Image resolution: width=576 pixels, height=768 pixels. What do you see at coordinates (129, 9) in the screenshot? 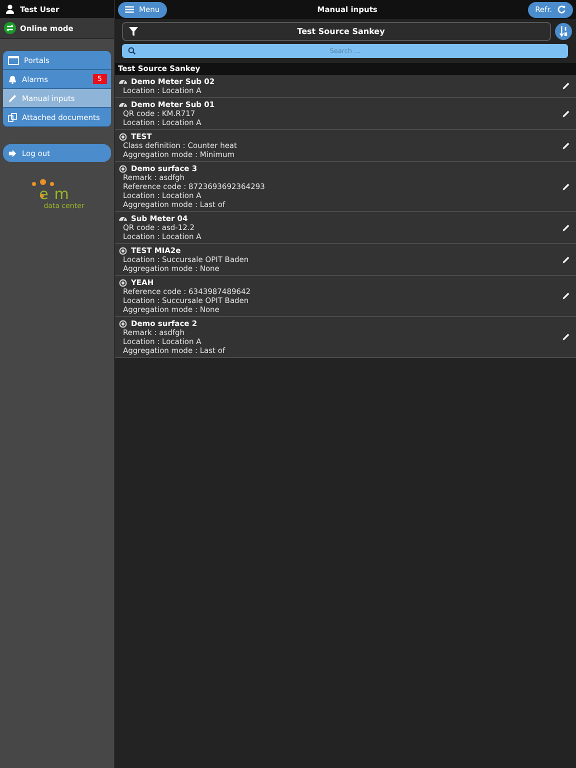
I see `menu-icon` at bounding box center [129, 9].